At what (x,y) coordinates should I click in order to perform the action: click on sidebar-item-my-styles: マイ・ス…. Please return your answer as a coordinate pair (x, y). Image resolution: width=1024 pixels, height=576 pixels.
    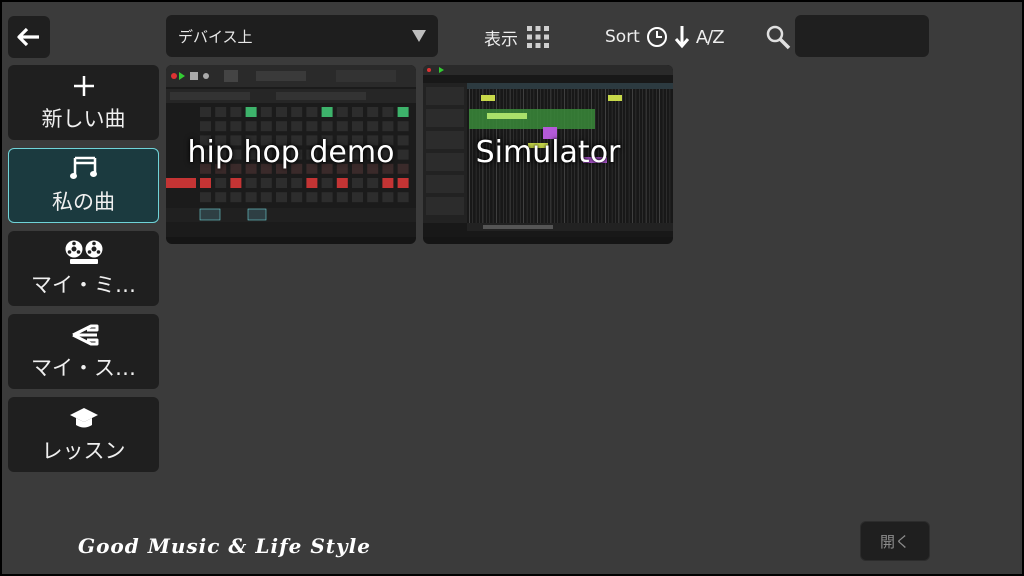
    Looking at the image, I should click on (83, 351).